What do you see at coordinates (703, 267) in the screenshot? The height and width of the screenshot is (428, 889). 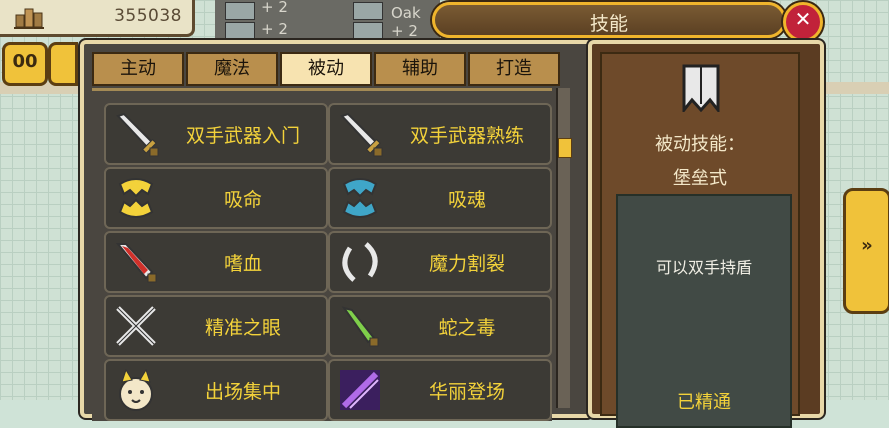 I see `skill-description: 可以双手持盾` at bounding box center [703, 267].